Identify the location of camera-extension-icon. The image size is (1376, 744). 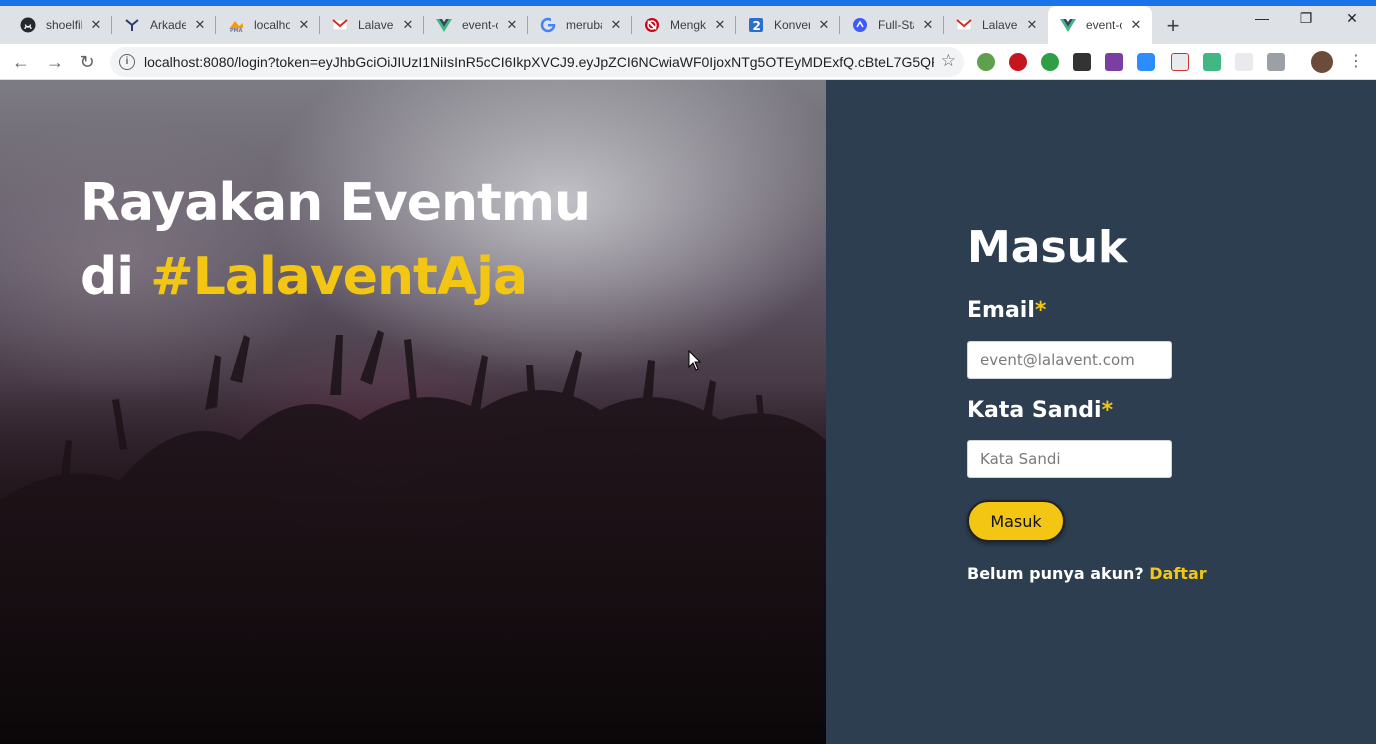
(1276, 62).